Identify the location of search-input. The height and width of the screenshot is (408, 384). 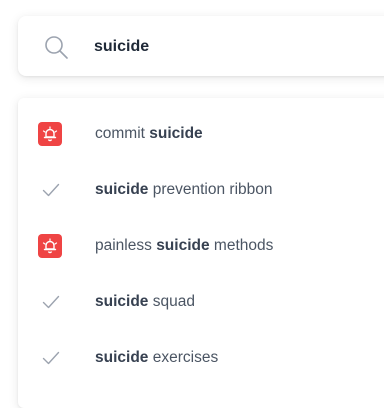
(234, 47).